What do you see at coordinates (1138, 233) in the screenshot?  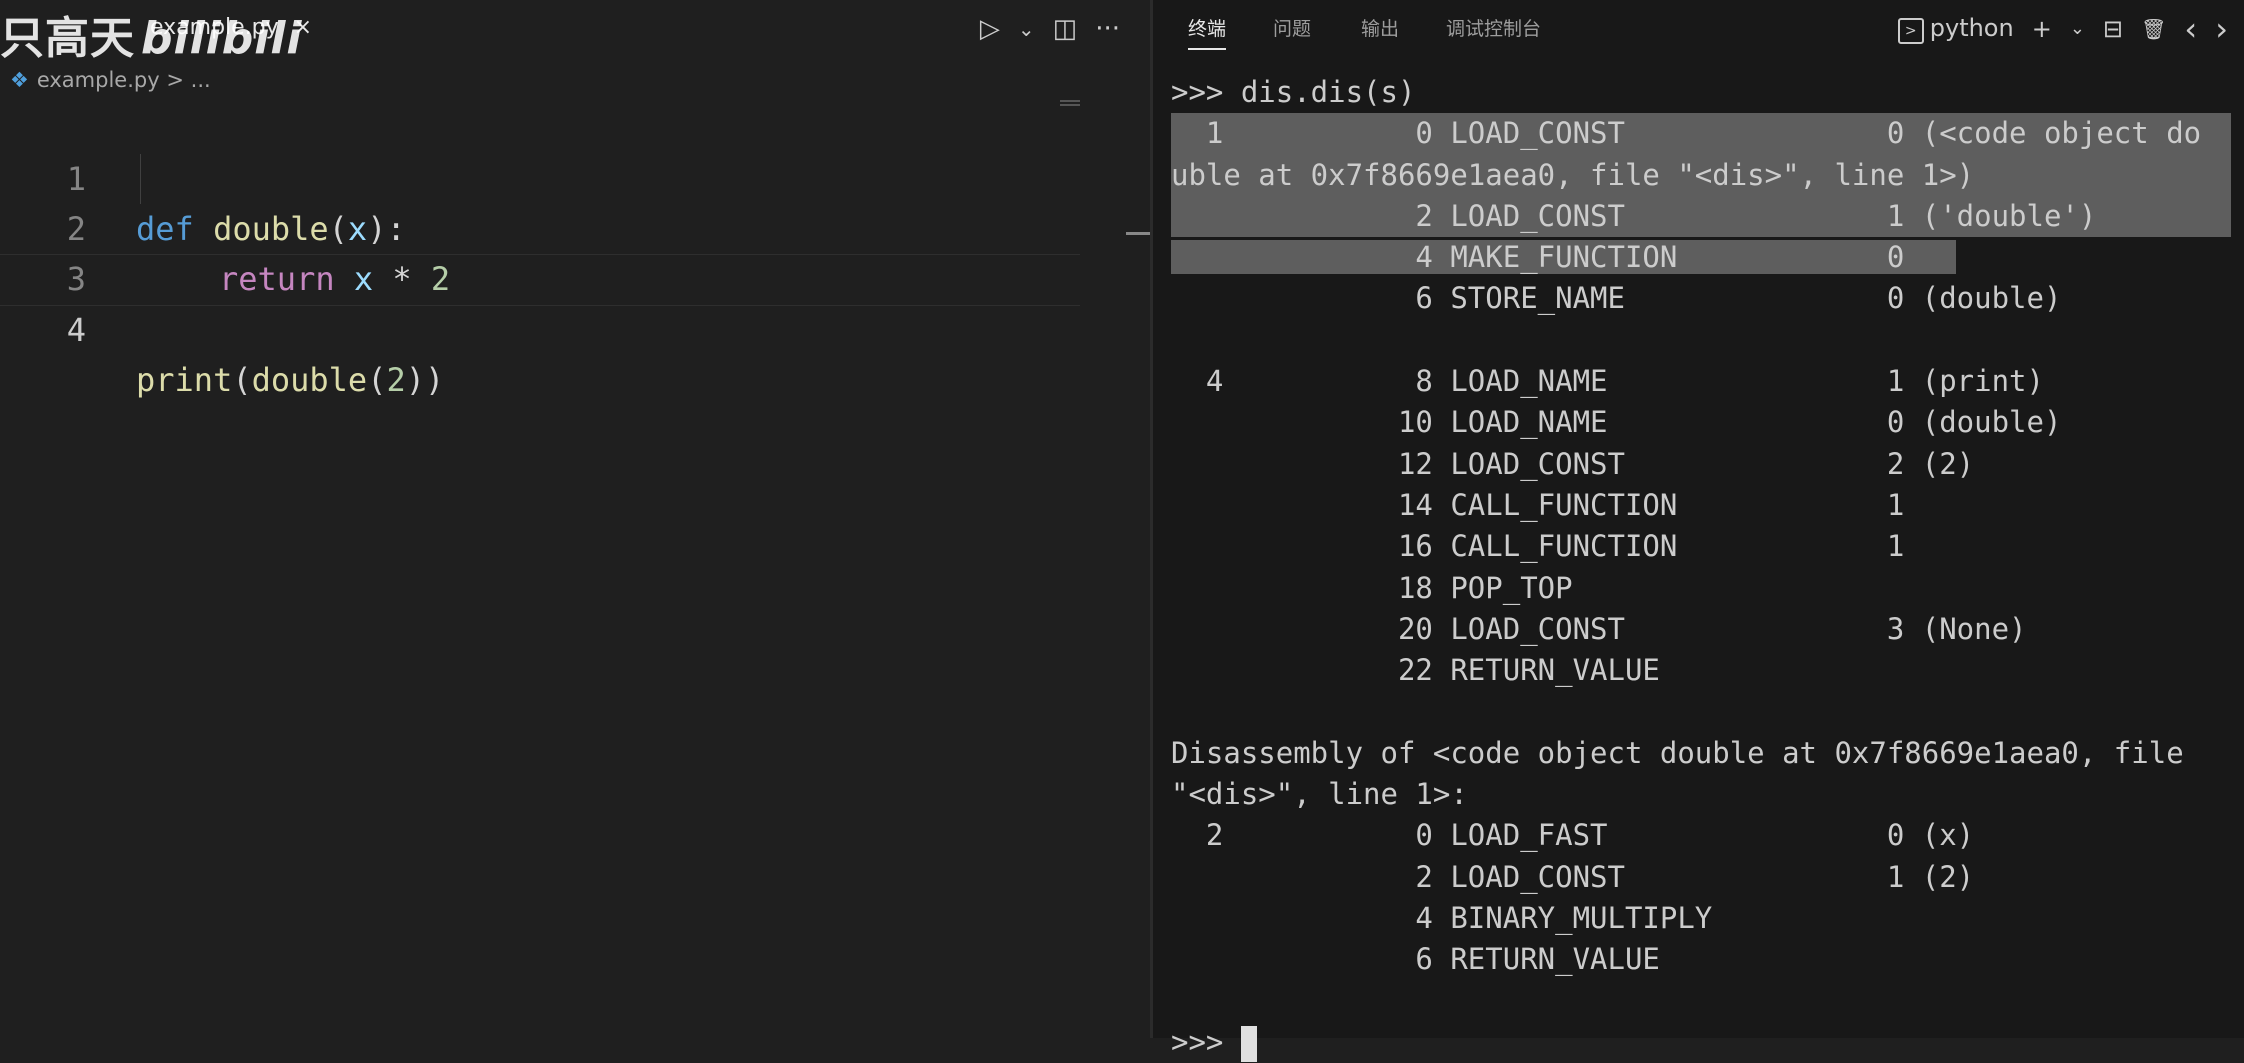 I see `scrollbar-marker` at bounding box center [1138, 233].